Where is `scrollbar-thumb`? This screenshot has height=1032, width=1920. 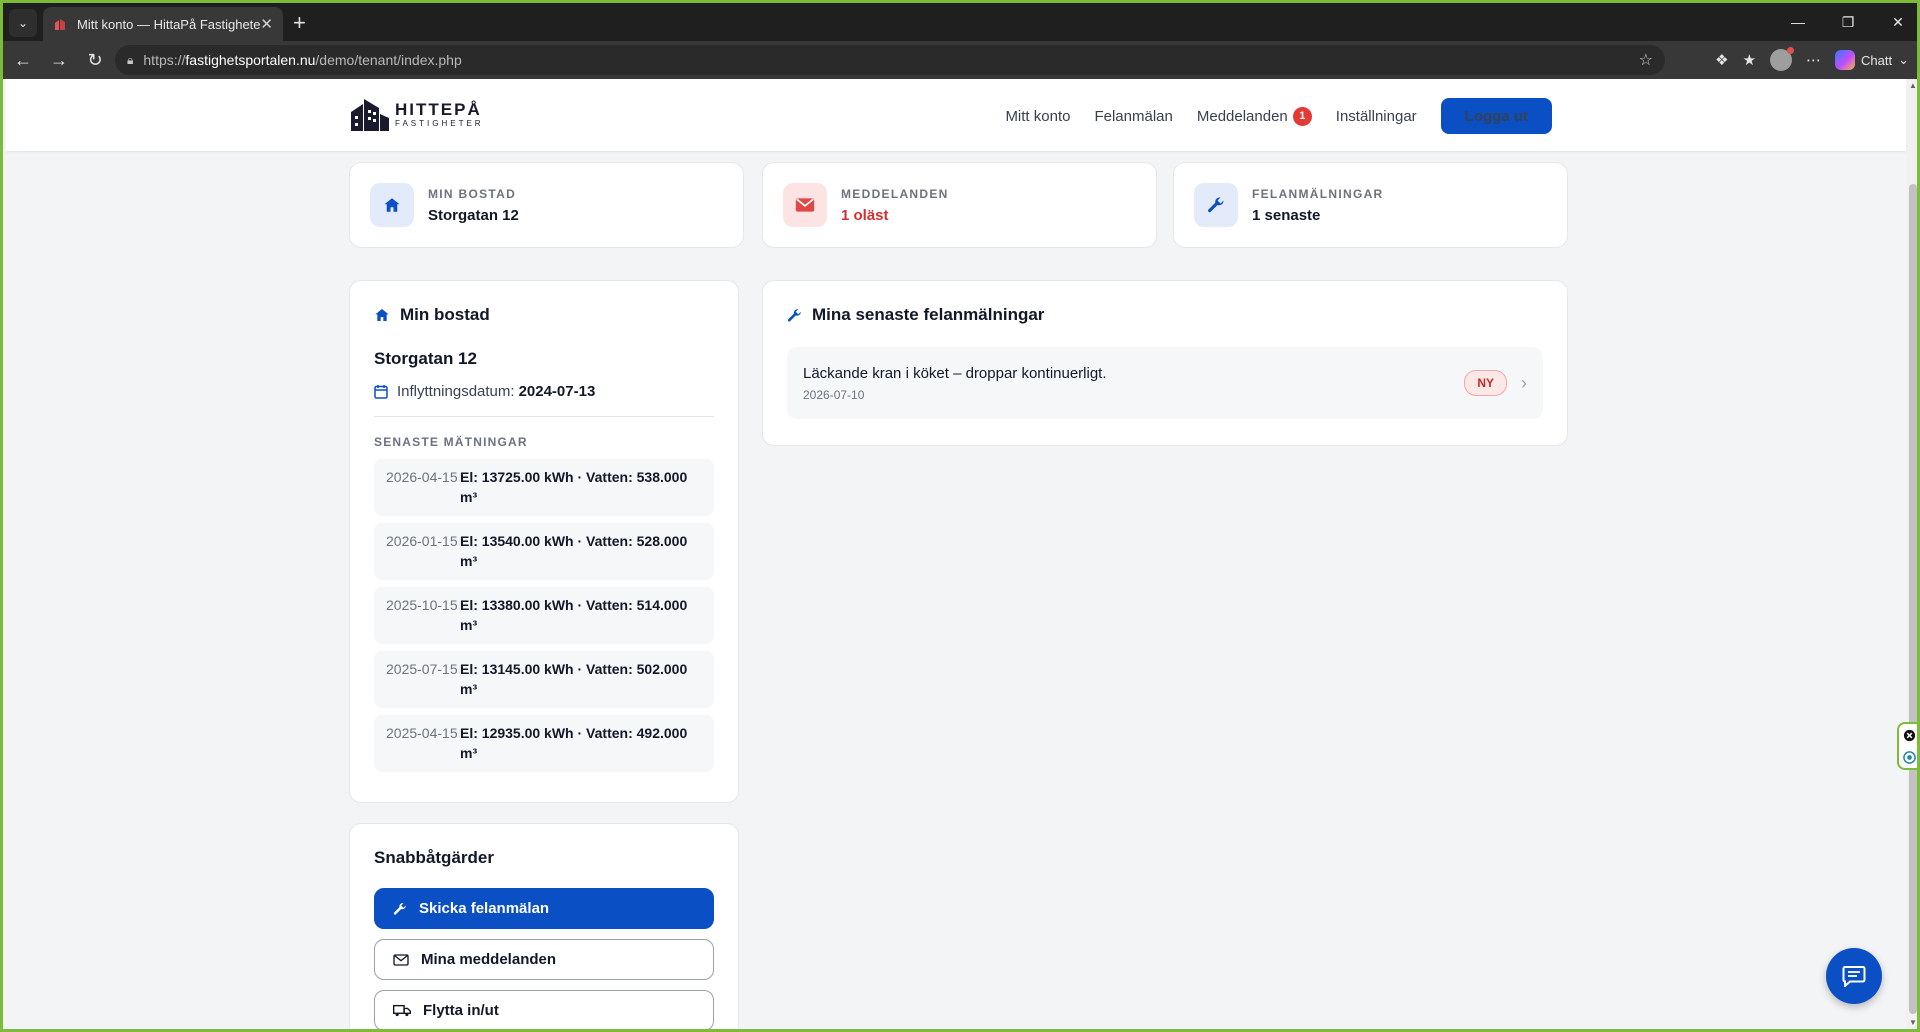
scrollbar-thumb is located at coordinates (1913, 599).